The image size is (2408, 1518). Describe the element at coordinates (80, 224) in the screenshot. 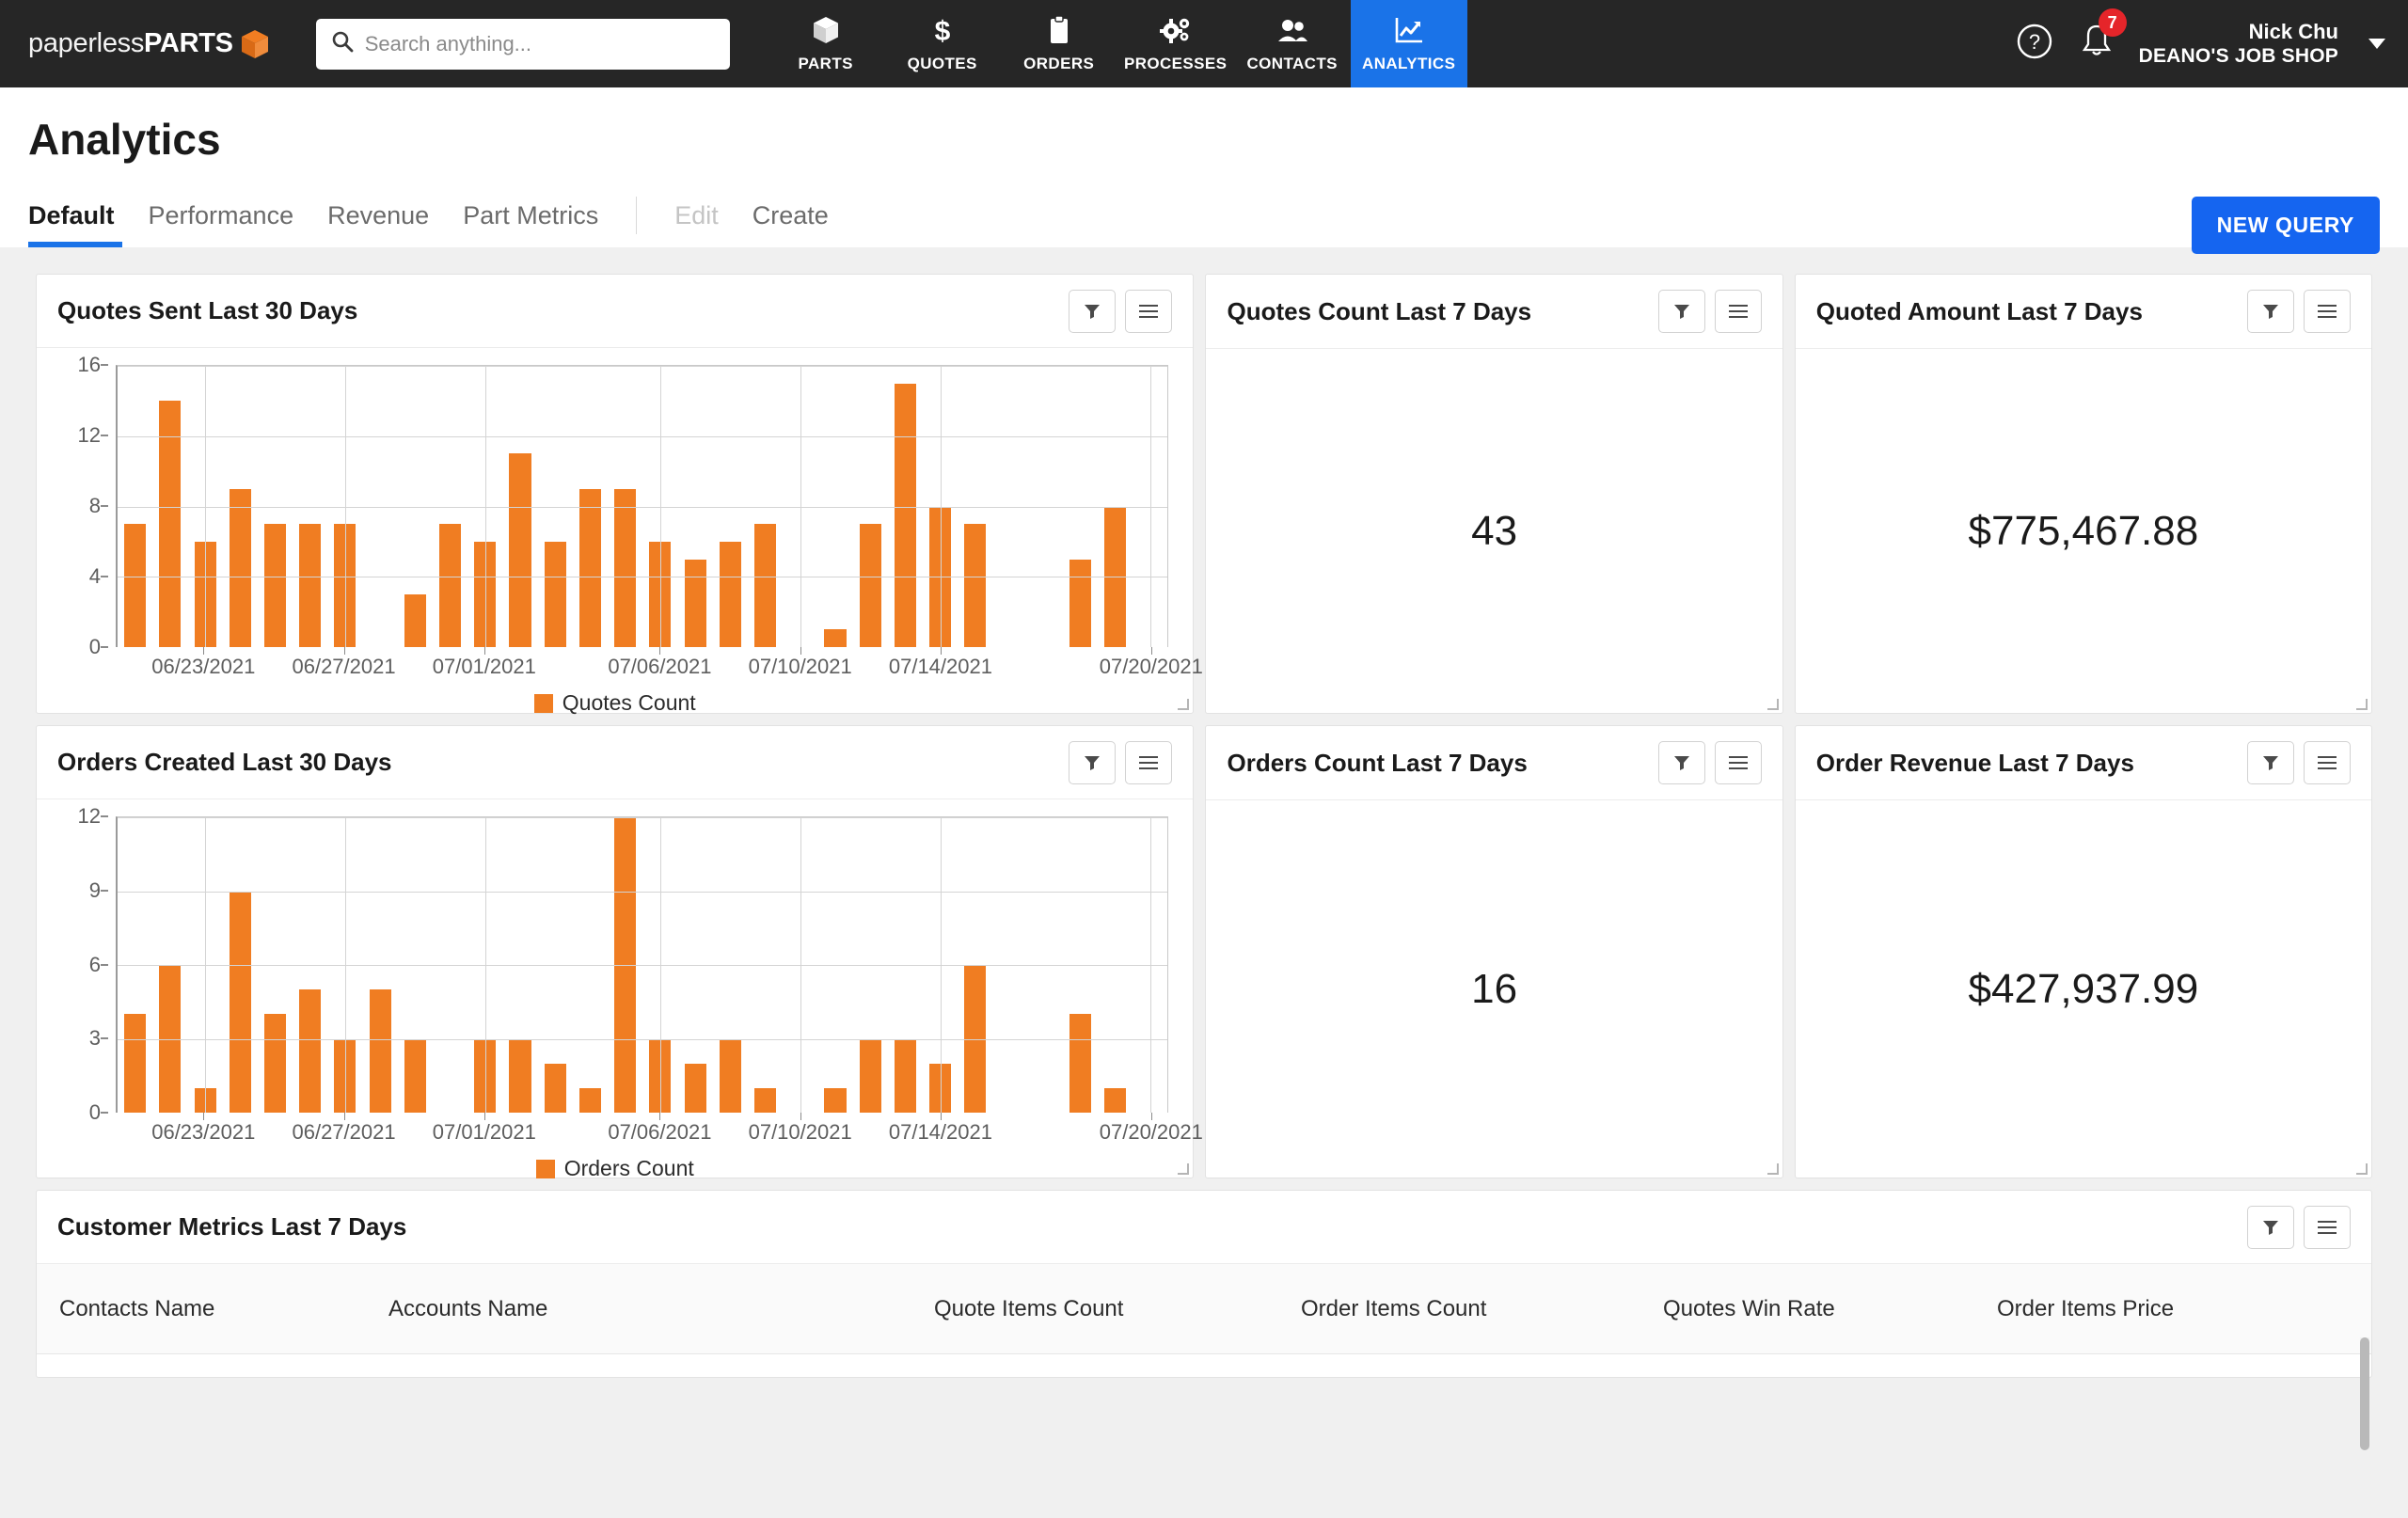

I see `tab-default: Default` at that location.